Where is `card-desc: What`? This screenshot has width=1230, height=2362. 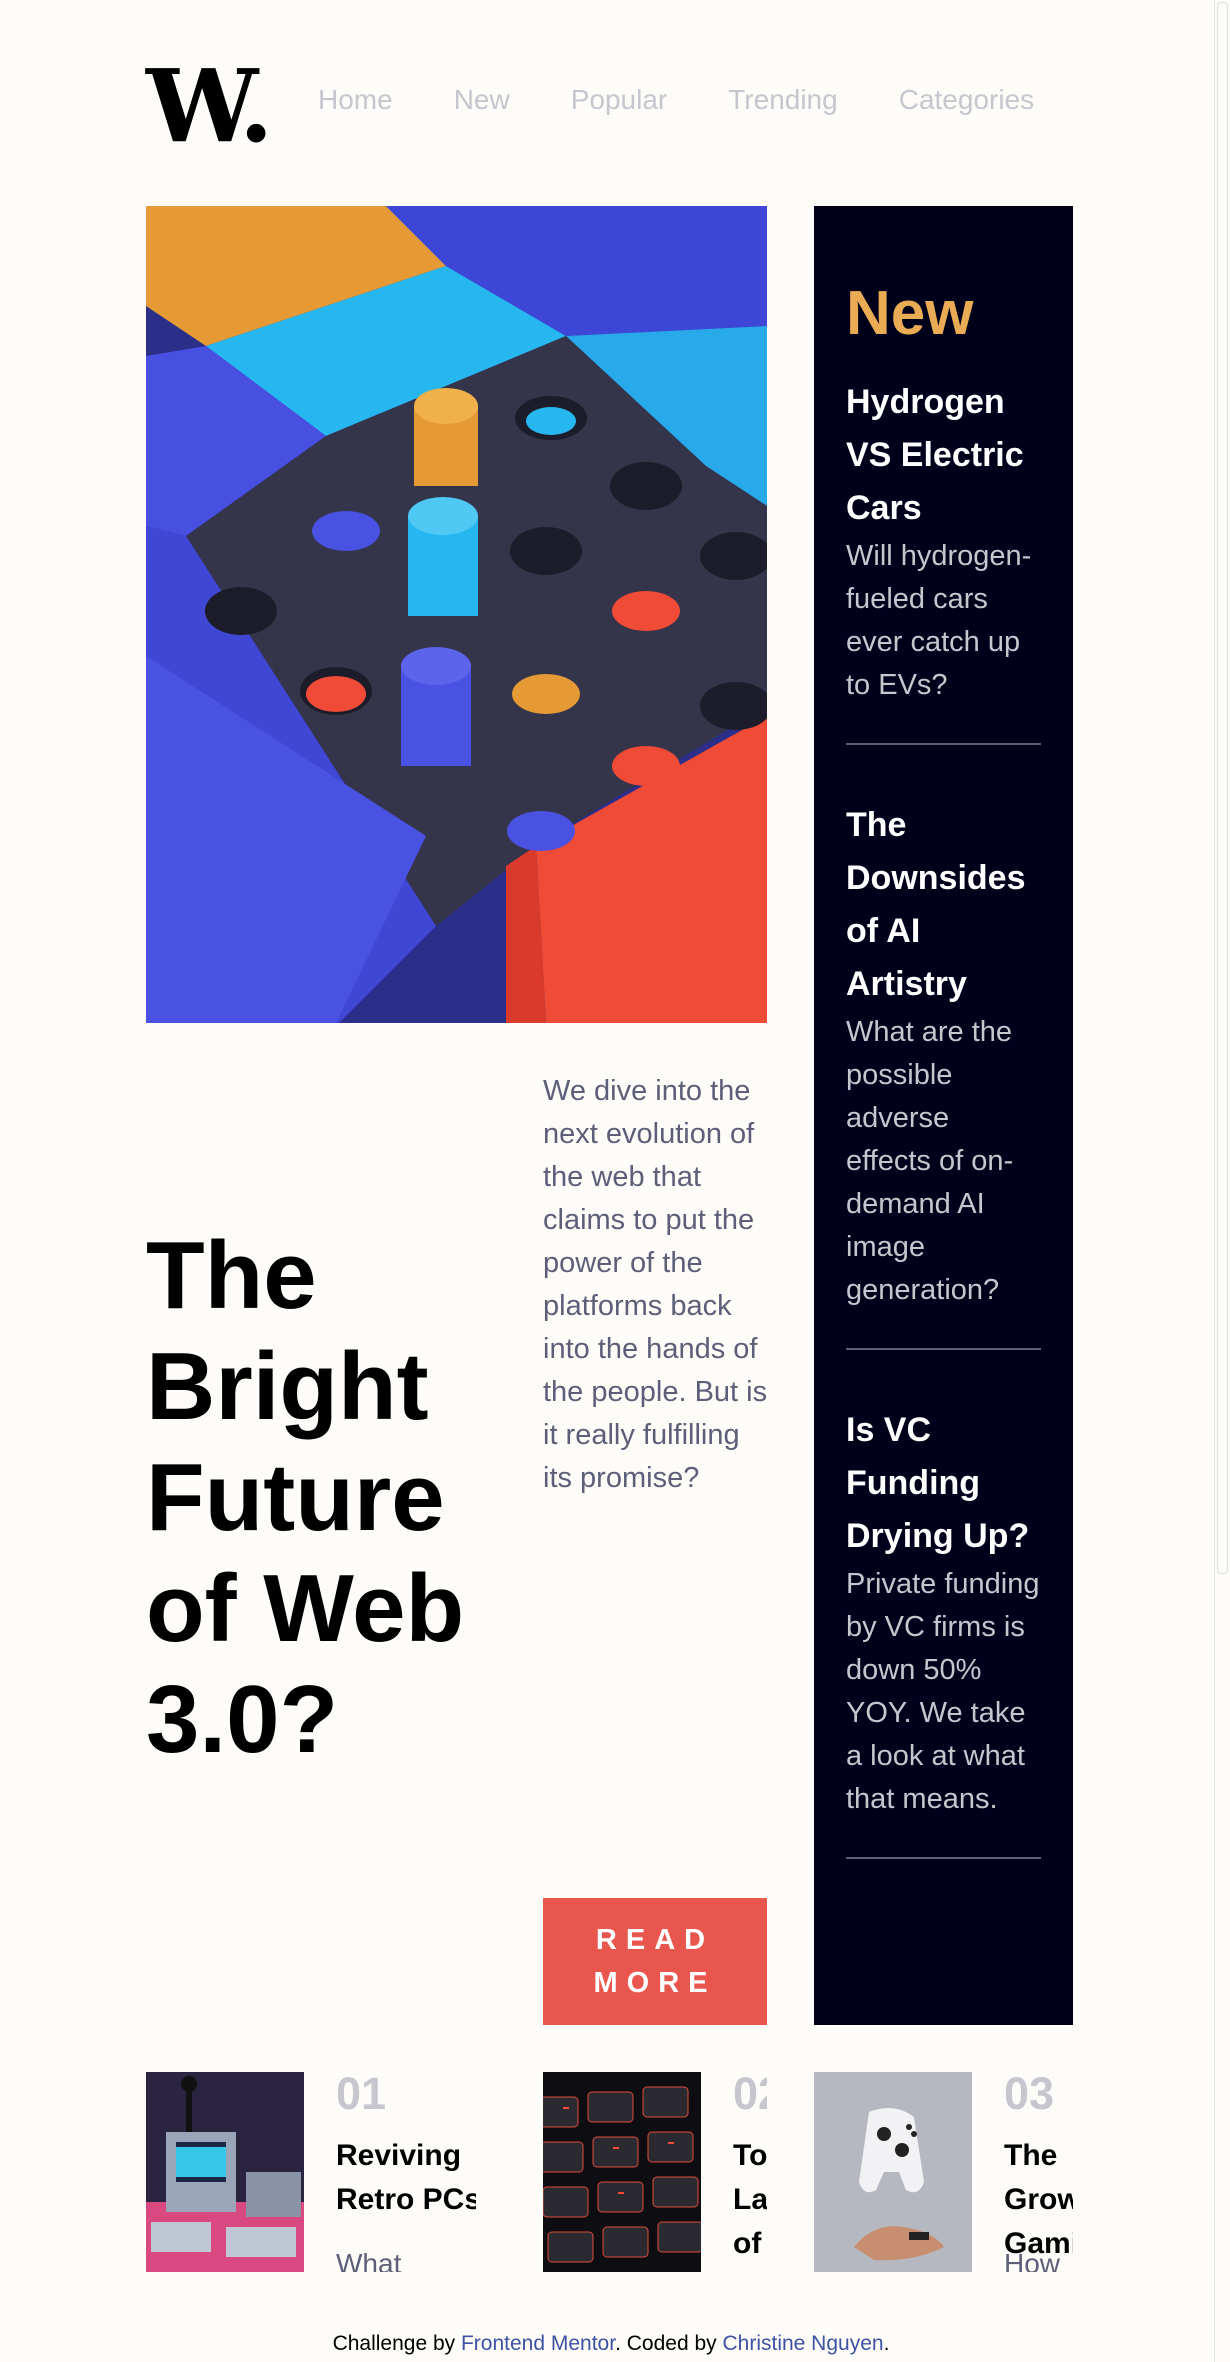 card-desc: What is located at coordinates (369, 2260).